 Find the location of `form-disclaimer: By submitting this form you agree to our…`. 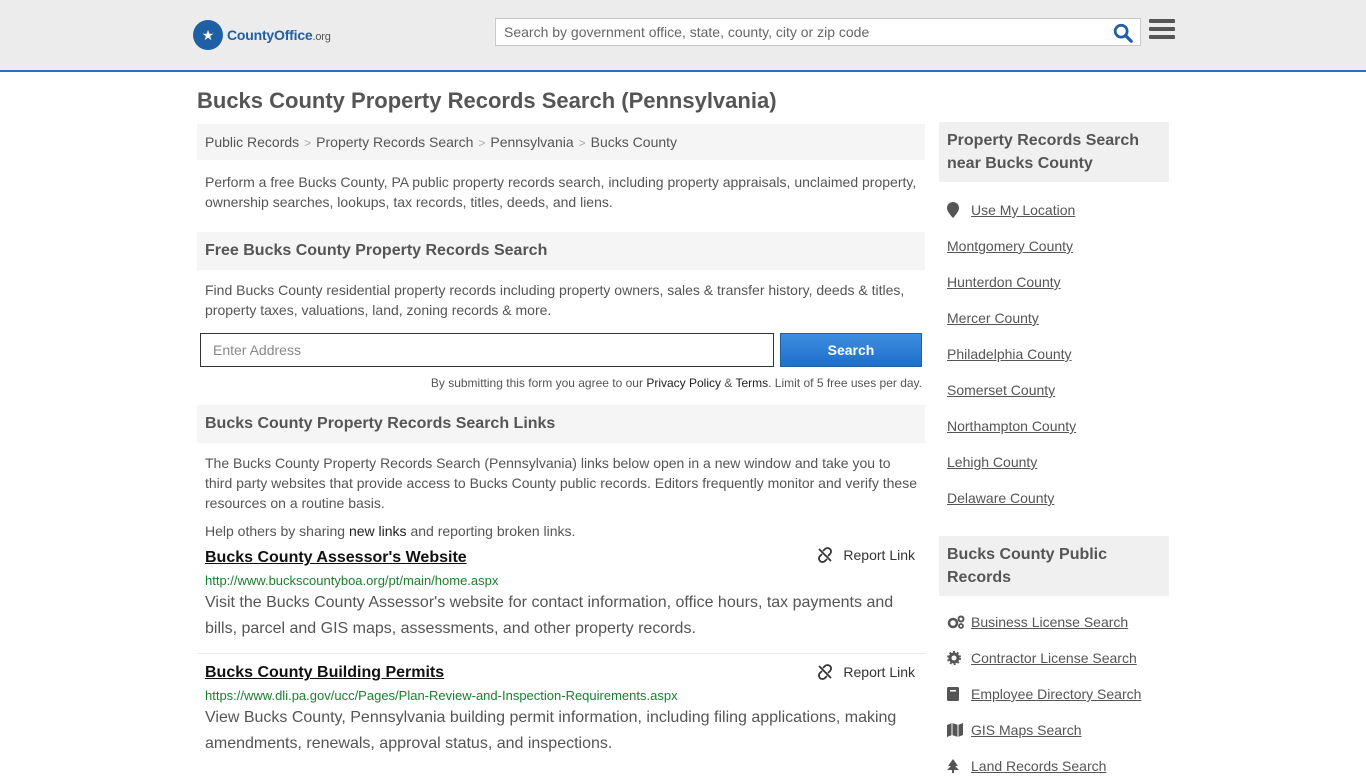

form-disclaimer: By submitting this form you agree to our… is located at coordinates (676, 383).